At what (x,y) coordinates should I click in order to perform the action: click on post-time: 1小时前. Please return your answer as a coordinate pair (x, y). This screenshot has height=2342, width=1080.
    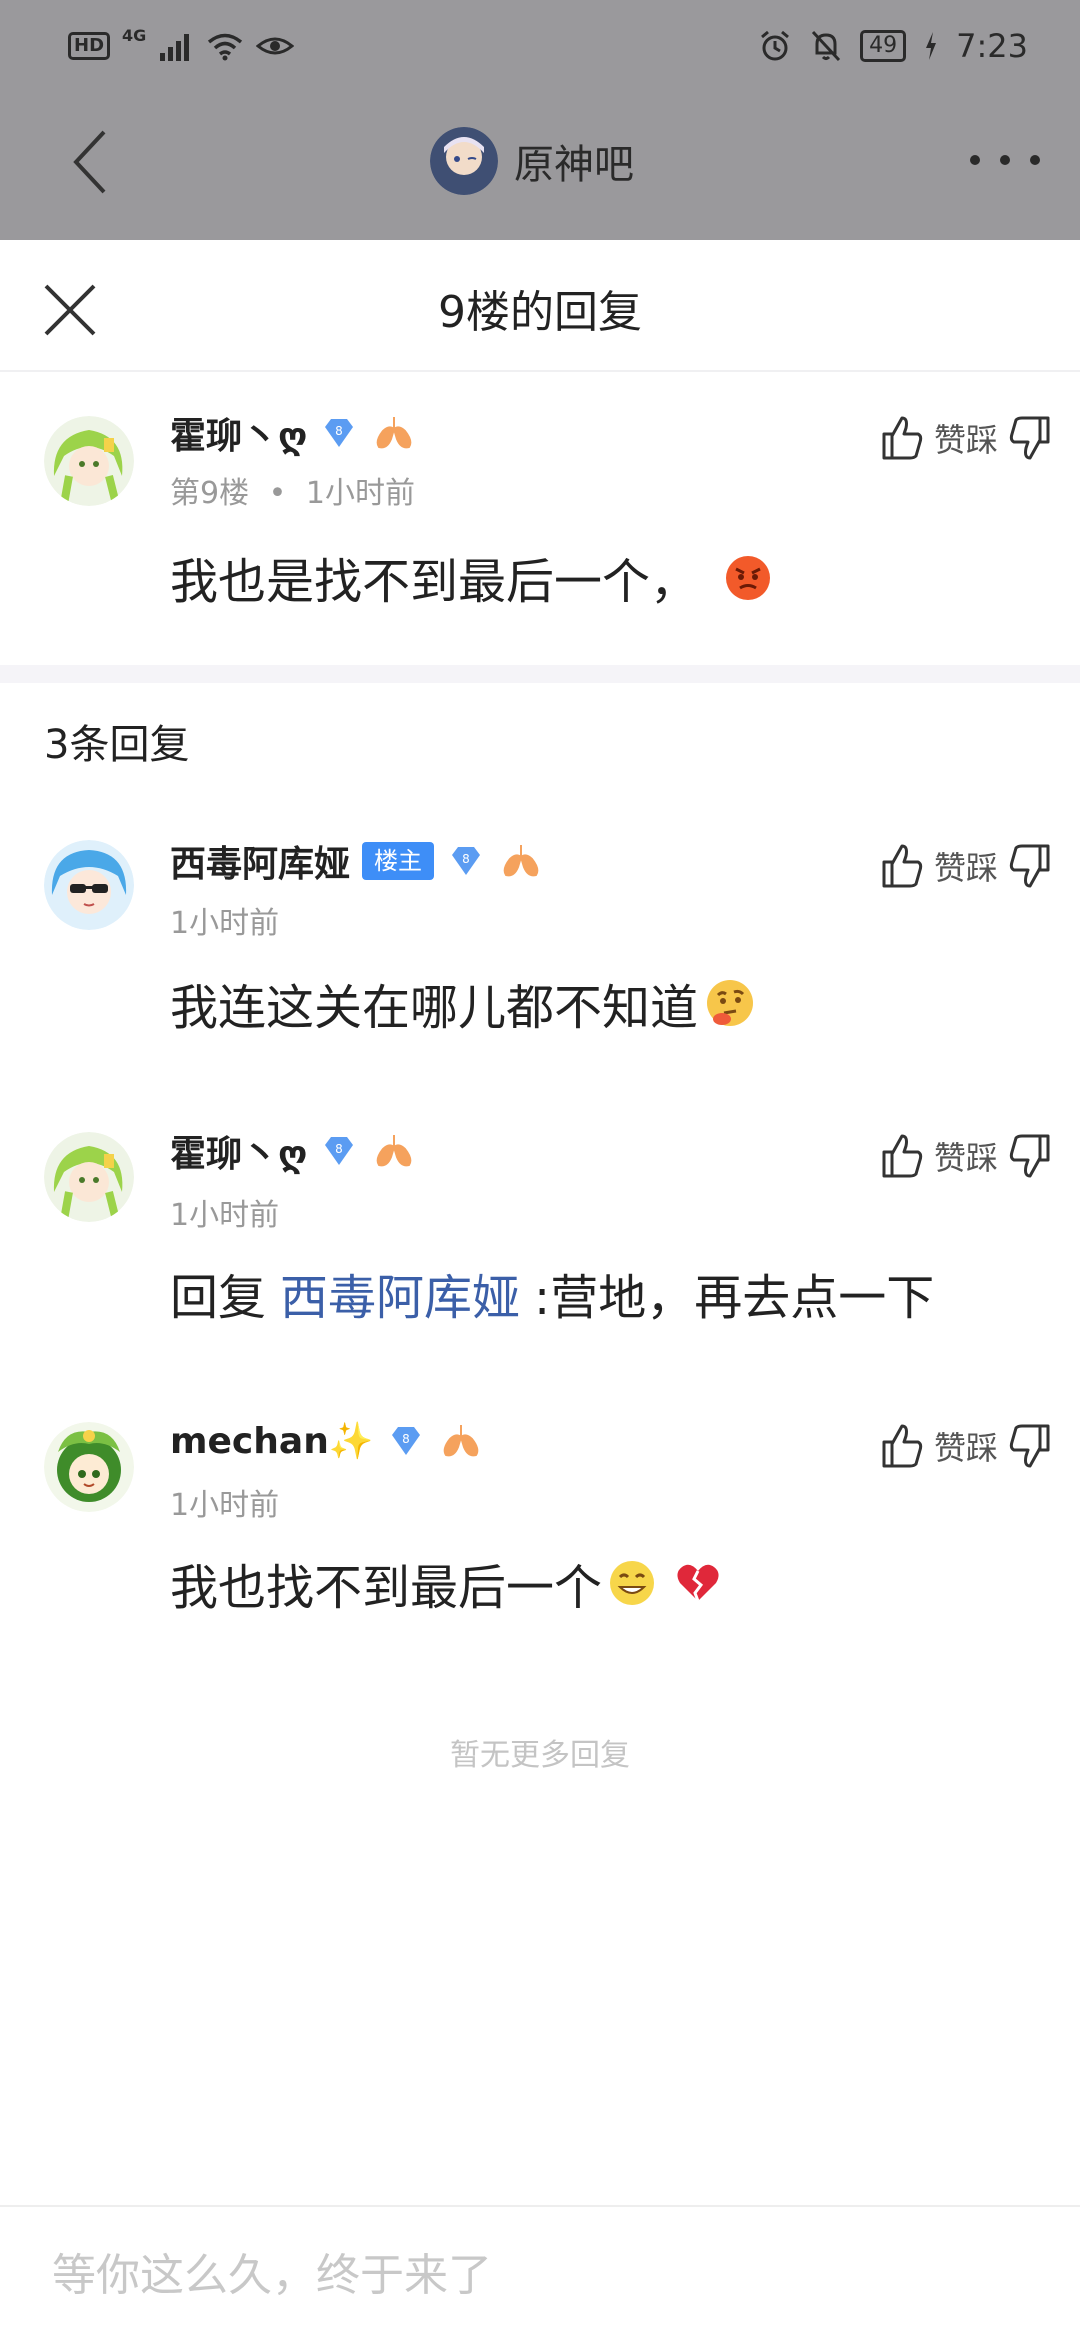
    Looking at the image, I should click on (360, 493).